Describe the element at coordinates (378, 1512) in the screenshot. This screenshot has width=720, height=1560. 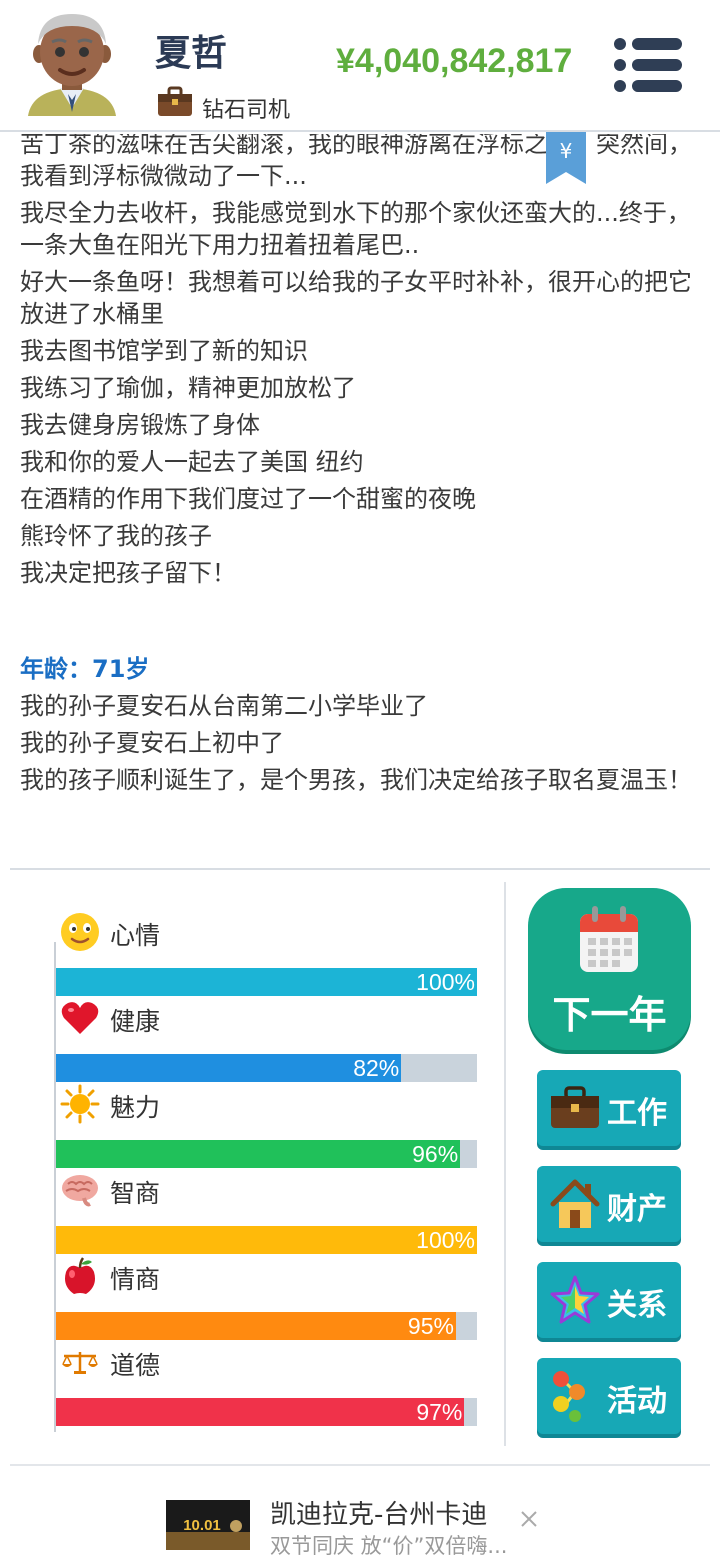
I see `ad-title: 凯迪拉克-台州卡迪` at that location.